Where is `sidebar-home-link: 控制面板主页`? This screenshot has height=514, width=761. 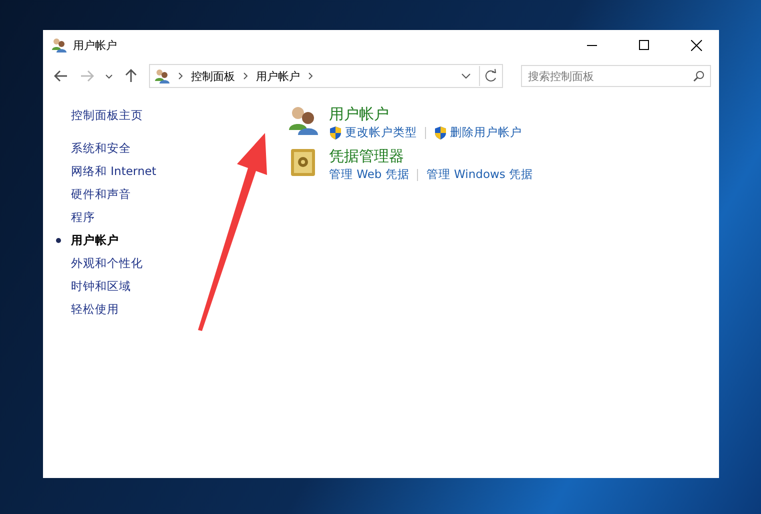
sidebar-home-link: 控制面板主页 is located at coordinates (99, 115).